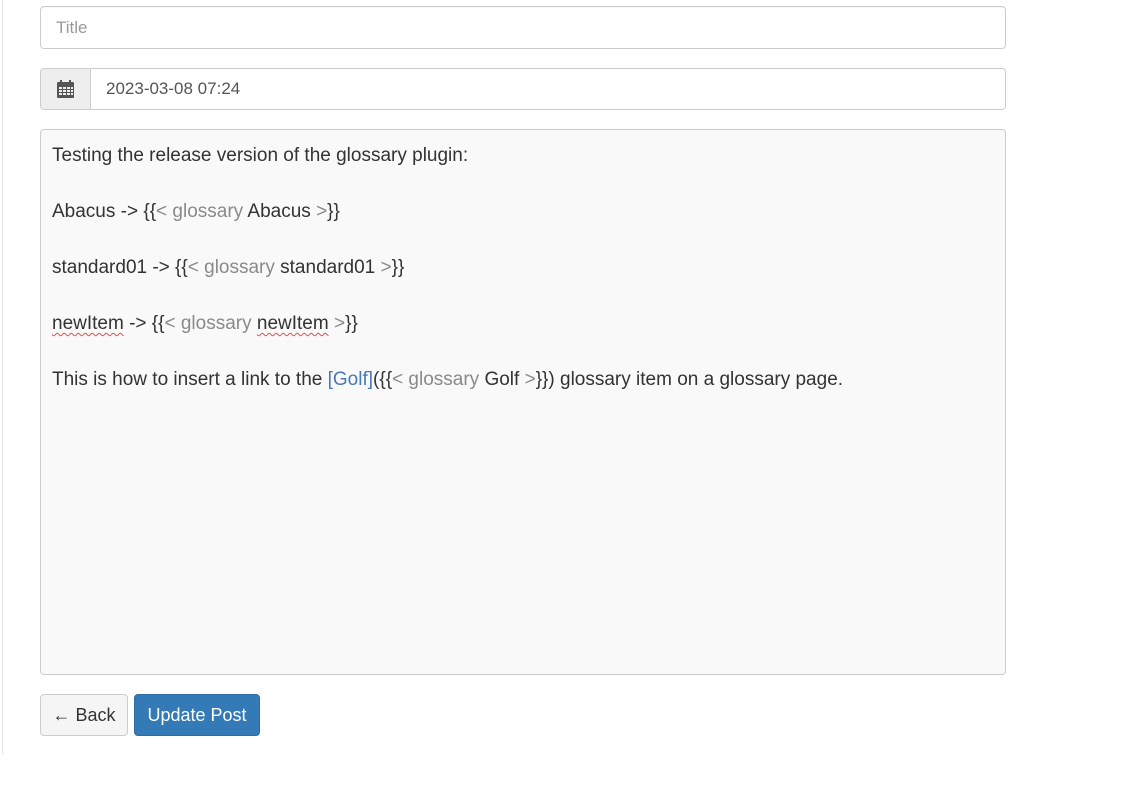 The image size is (1133, 792). Describe the element at coordinates (84, 715) in the screenshot. I see `back-button: ← Back` at that location.